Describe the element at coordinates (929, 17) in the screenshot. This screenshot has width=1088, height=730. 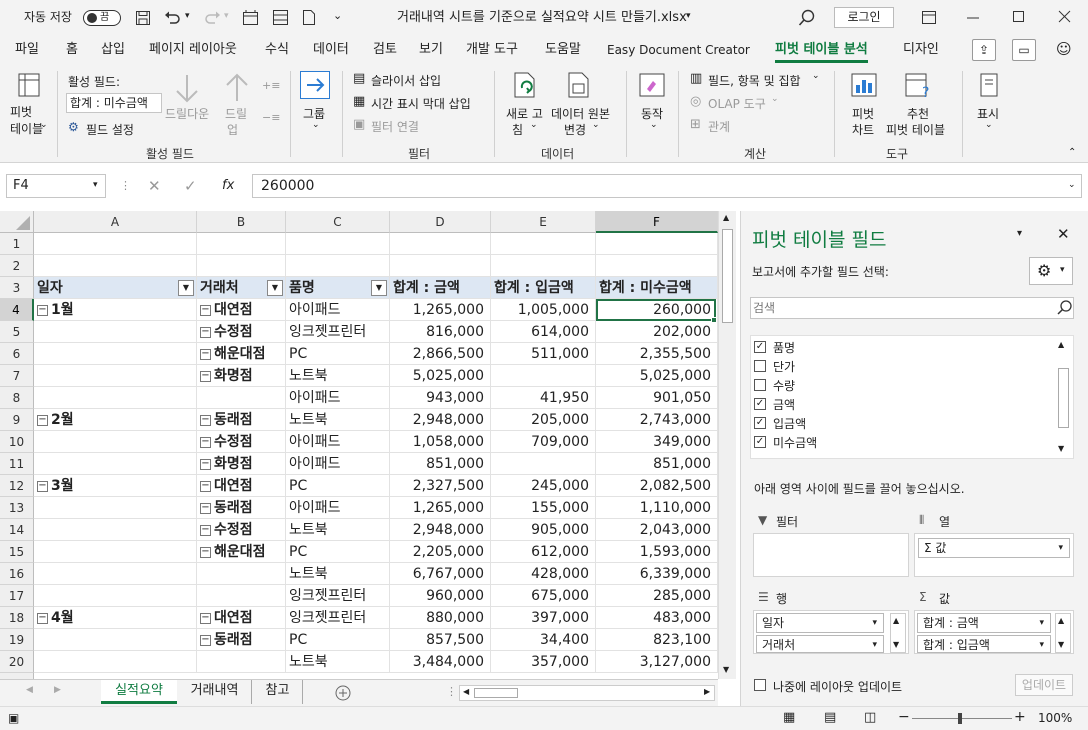
I see `ribbon-display-options-icon` at that location.